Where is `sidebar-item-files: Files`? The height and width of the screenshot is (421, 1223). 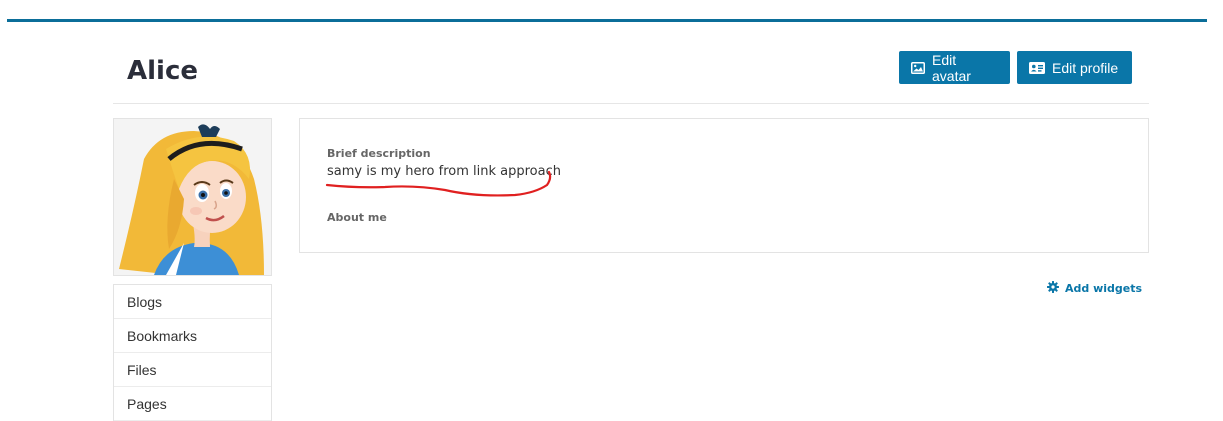 sidebar-item-files: Files is located at coordinates (192, 370).